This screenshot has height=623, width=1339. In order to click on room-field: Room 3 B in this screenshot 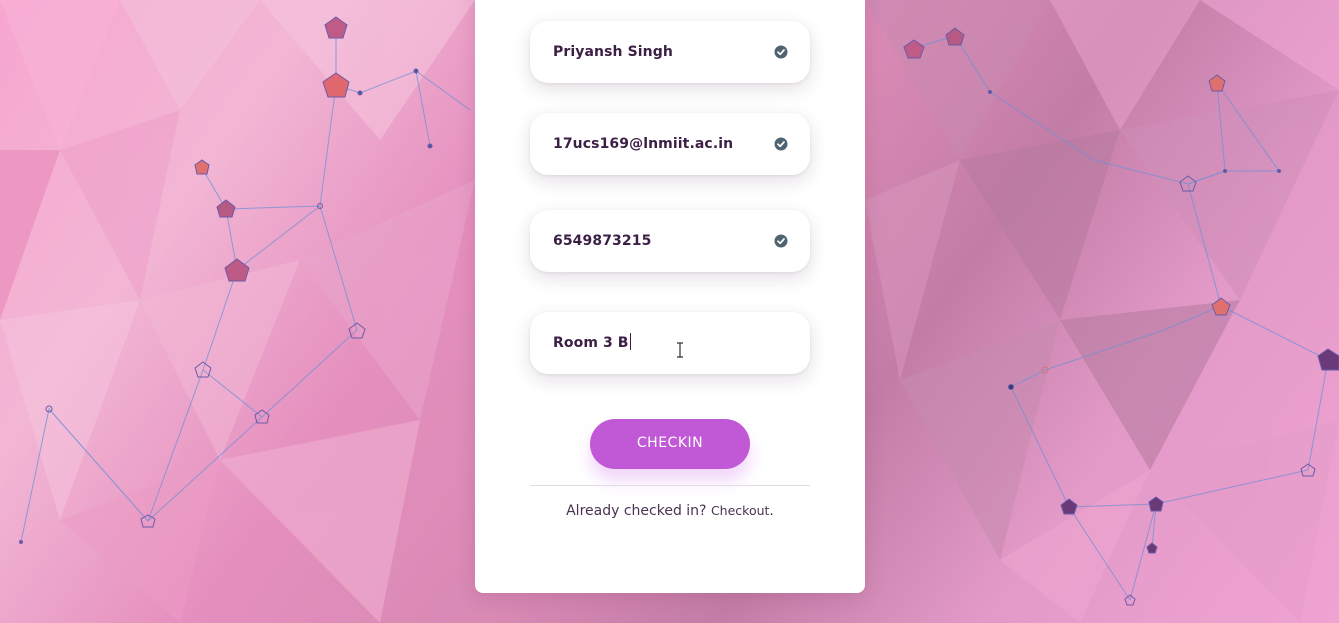, I will do `click(670, 343)`.